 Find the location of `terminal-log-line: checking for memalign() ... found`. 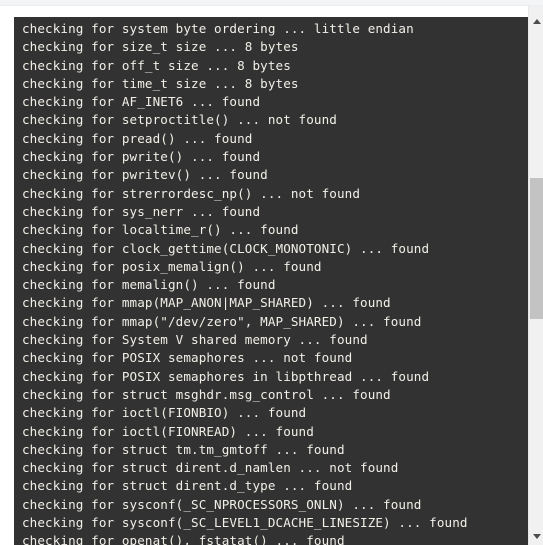

terminal-log-line: checking for memalign() ... found is located at coordinates (149, 285).